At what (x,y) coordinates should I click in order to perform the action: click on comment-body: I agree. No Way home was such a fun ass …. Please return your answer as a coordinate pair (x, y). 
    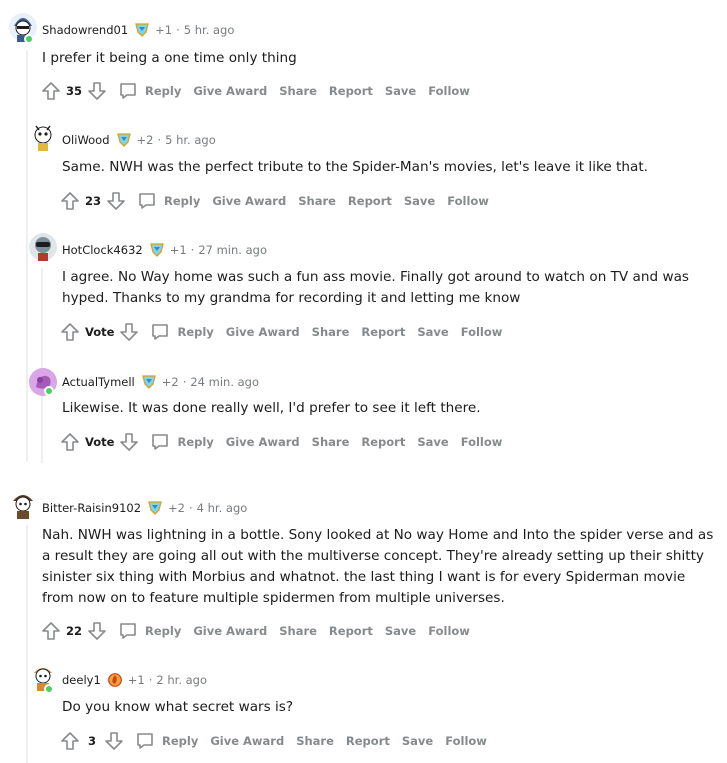
    Looking at the image, I should click on (375, 287).